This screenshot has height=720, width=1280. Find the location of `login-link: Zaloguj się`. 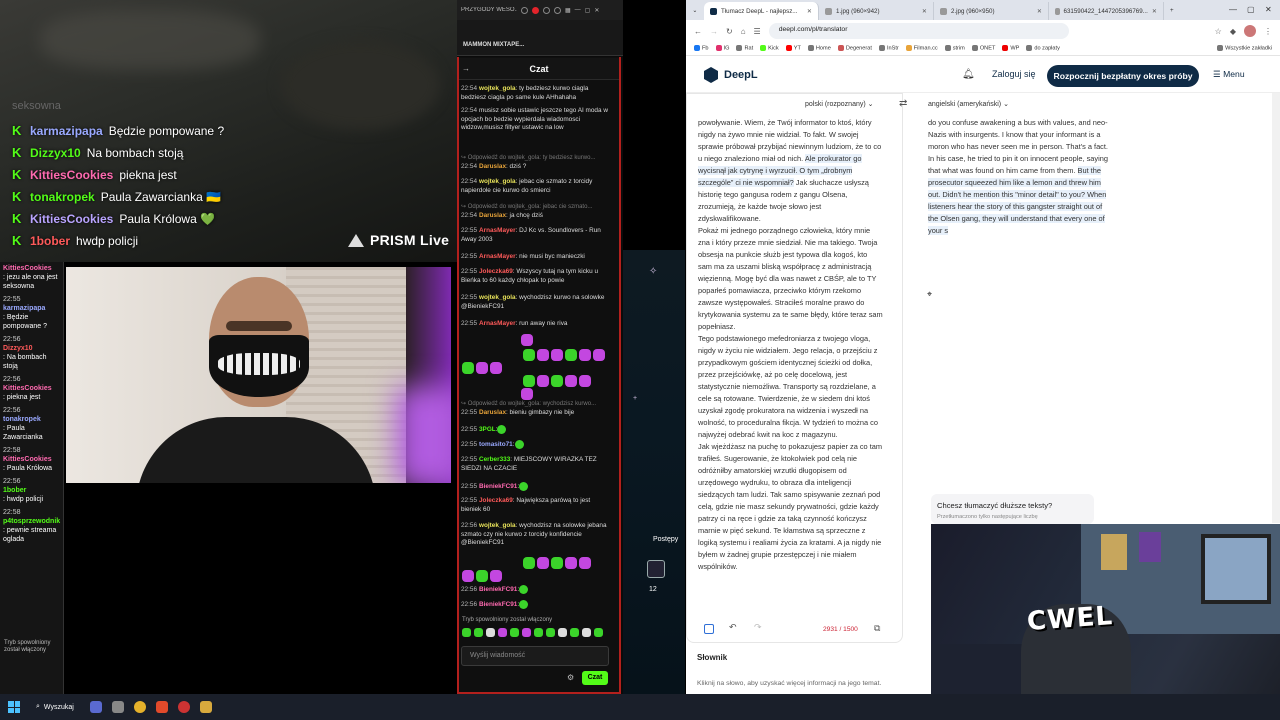

login-link: Zaloguj się is located at coordinates (1014, 74).